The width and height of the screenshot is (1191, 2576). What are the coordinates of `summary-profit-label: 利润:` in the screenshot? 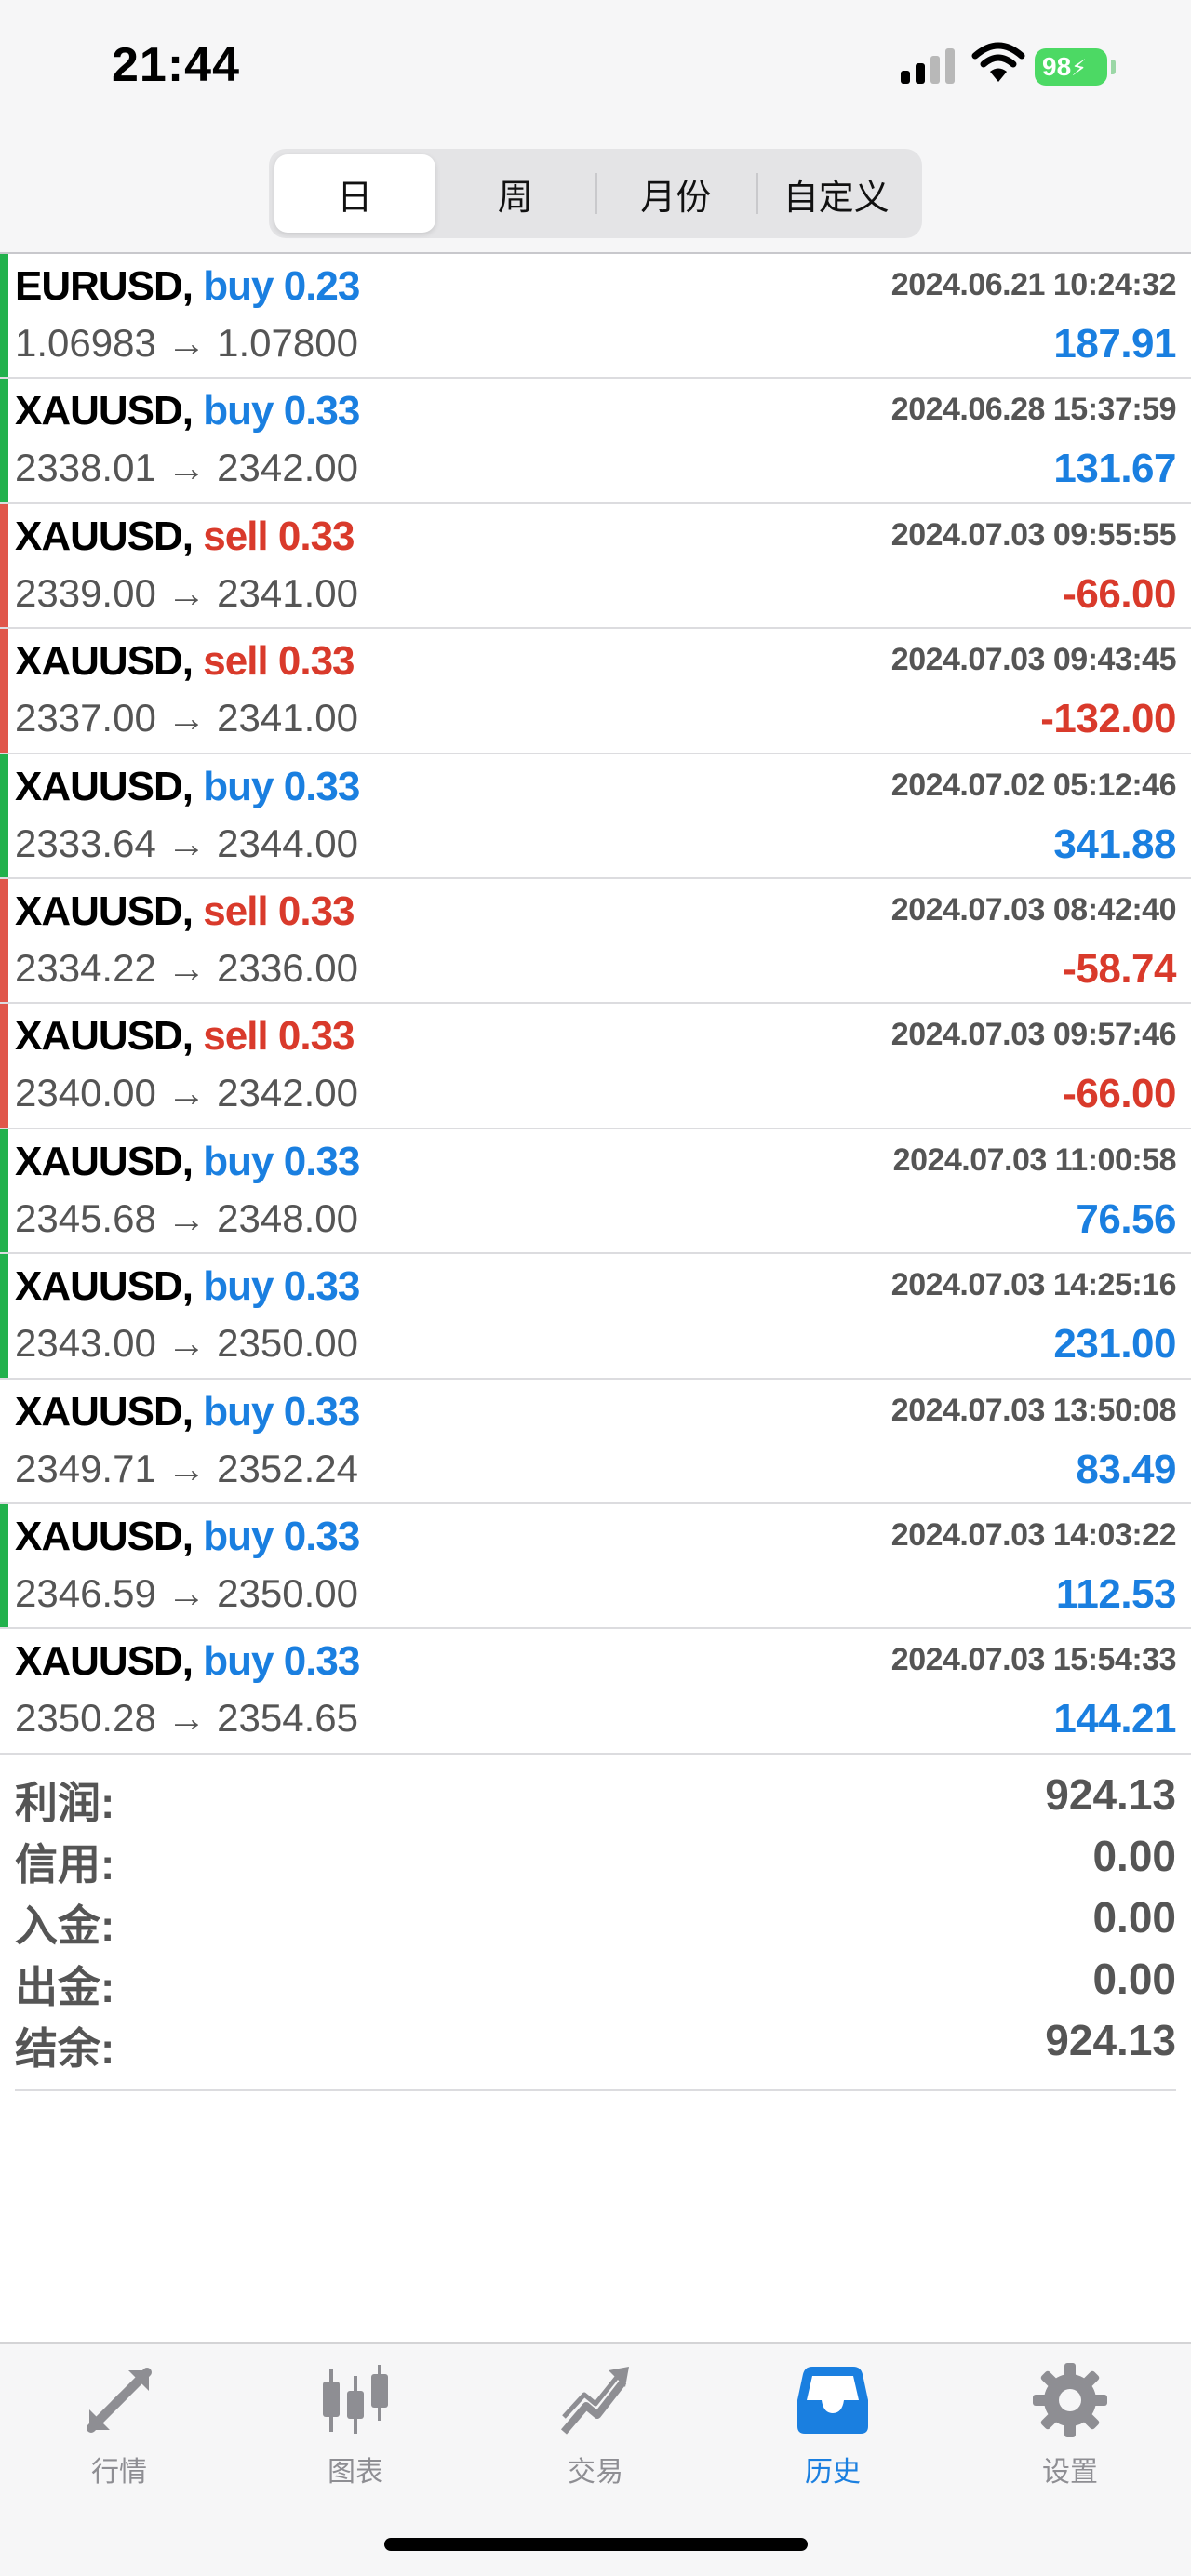 It's located at (65, 1803).